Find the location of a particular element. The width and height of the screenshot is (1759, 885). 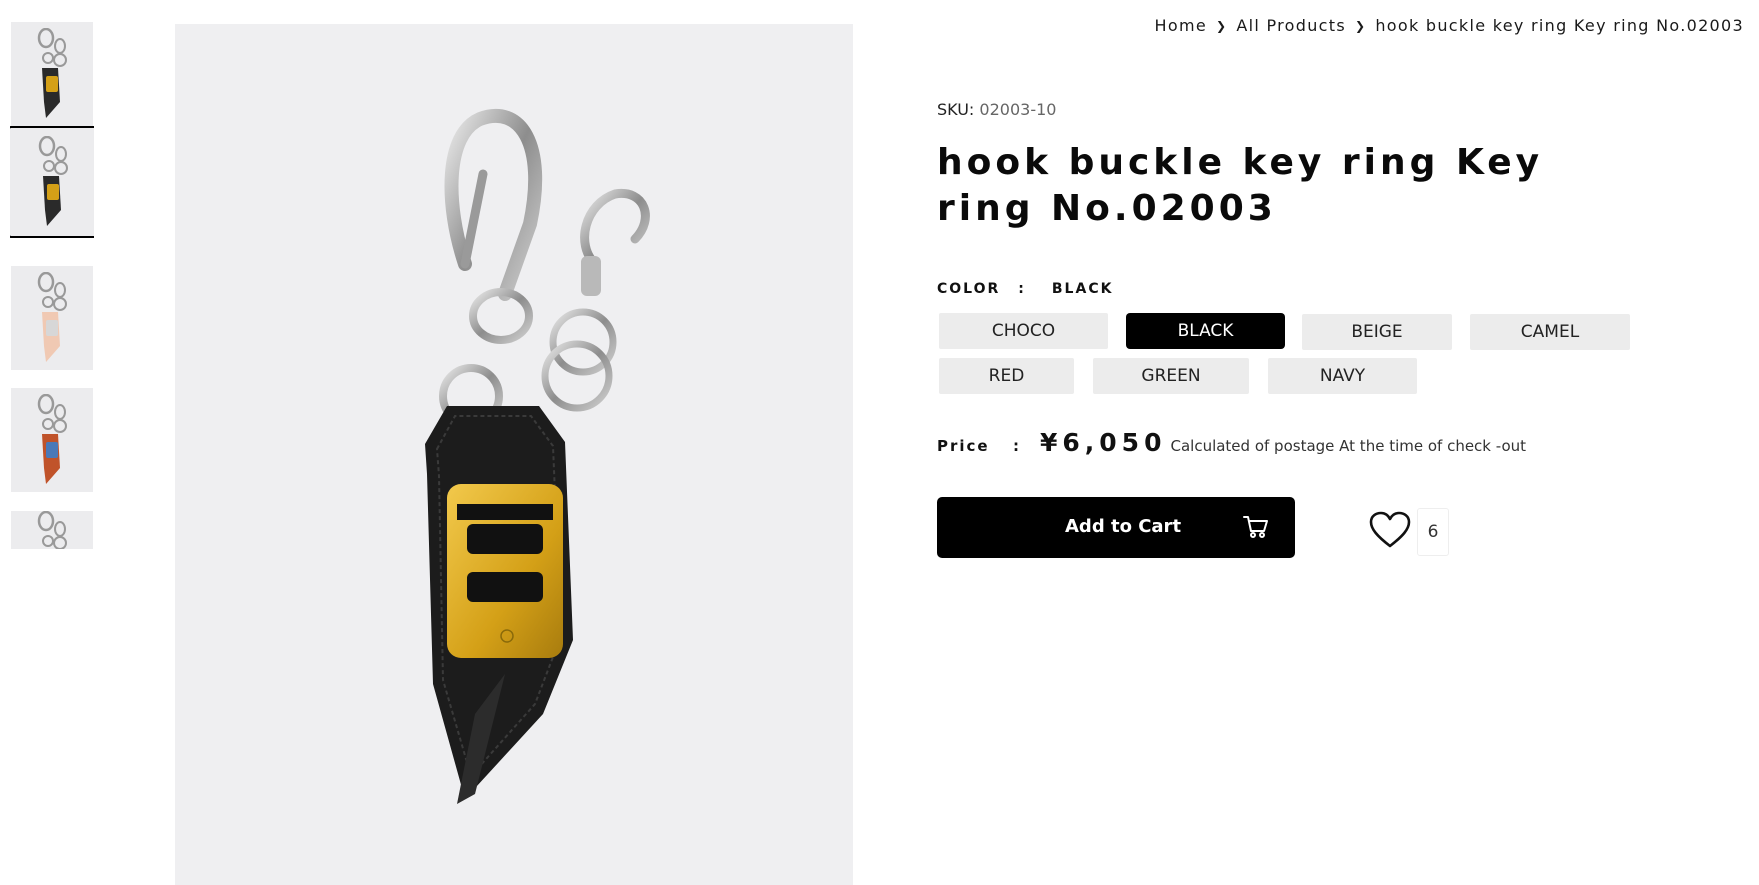

color-option-choco: CHOCO is located at coordinates (1023, 331).